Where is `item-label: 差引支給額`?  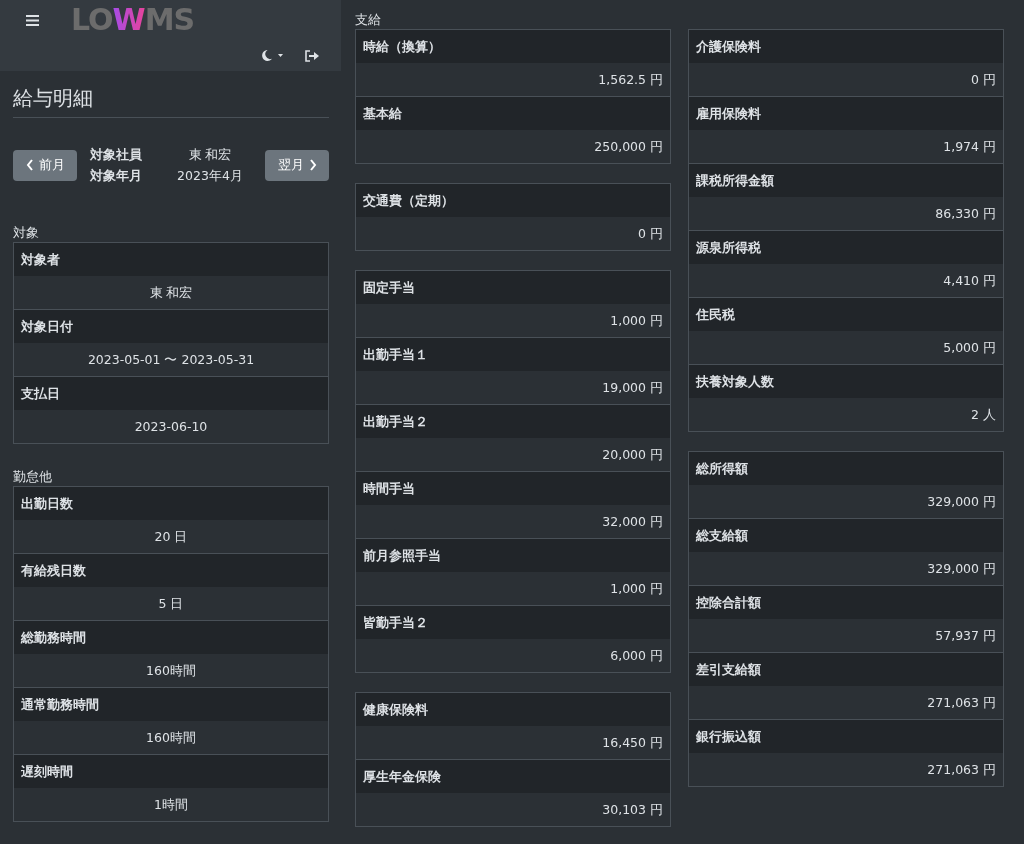 item-label: 差引支給額 is located at coordinates (846, 669).